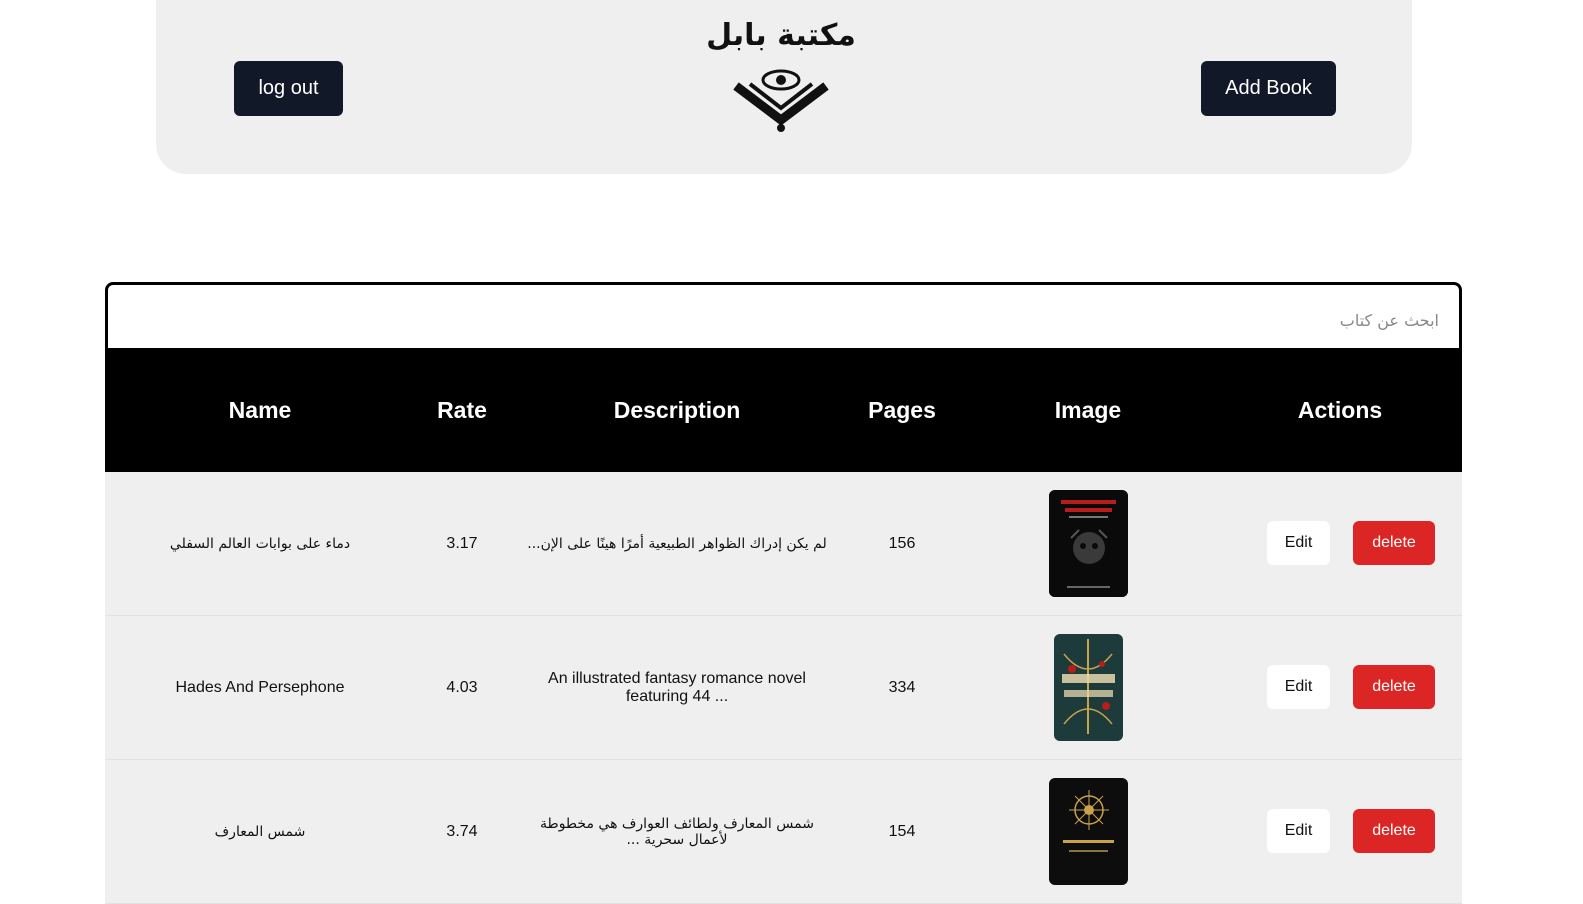 Image resolution: width=1583 pixels, height=904 pixels. What do you see at coordinates (677, 409) in the screenshot?
I see `column-header-description: Description` at bounding box center [677, 409].